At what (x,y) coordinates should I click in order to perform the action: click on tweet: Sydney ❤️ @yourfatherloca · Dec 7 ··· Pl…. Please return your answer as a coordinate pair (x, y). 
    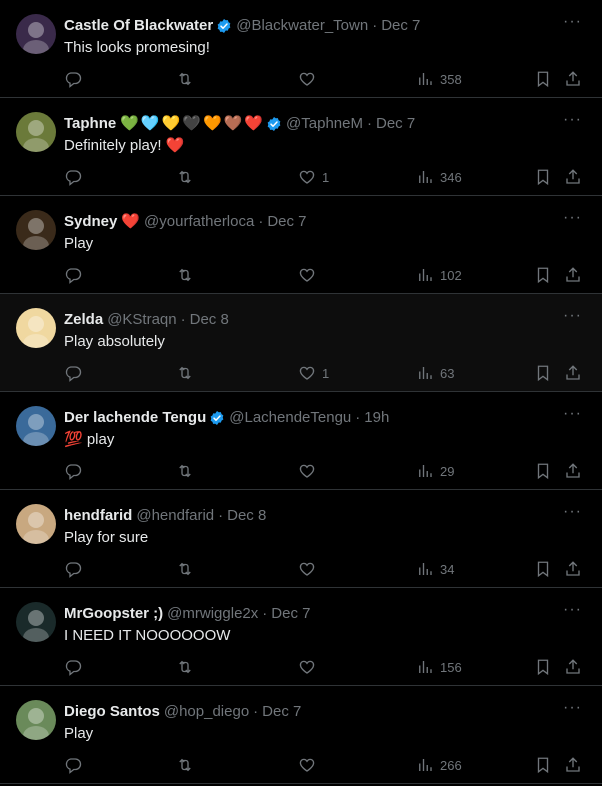
    Looking at the image, I should click on (301, 245).